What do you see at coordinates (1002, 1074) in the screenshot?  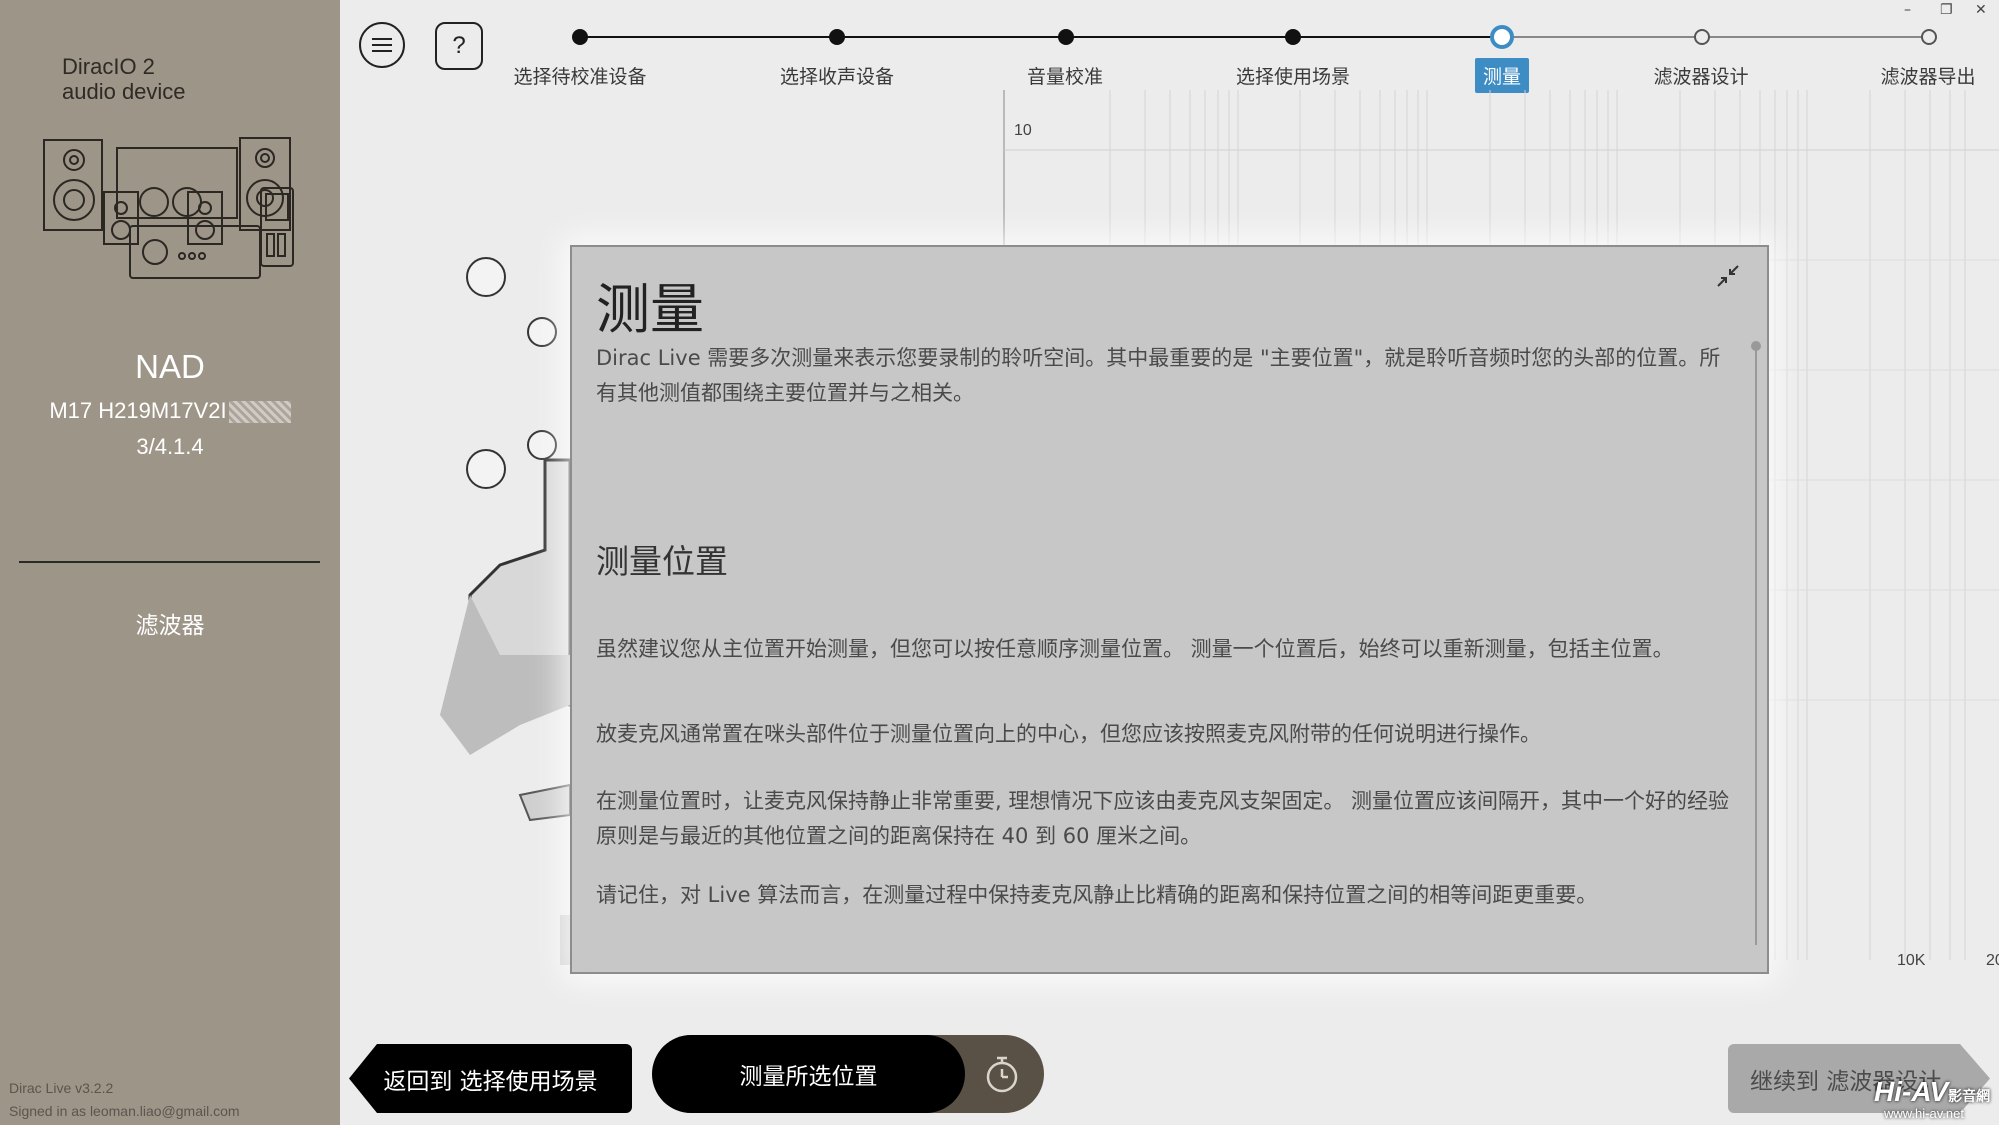 I see `timer-icon` at bounding box center [1002, 1074].